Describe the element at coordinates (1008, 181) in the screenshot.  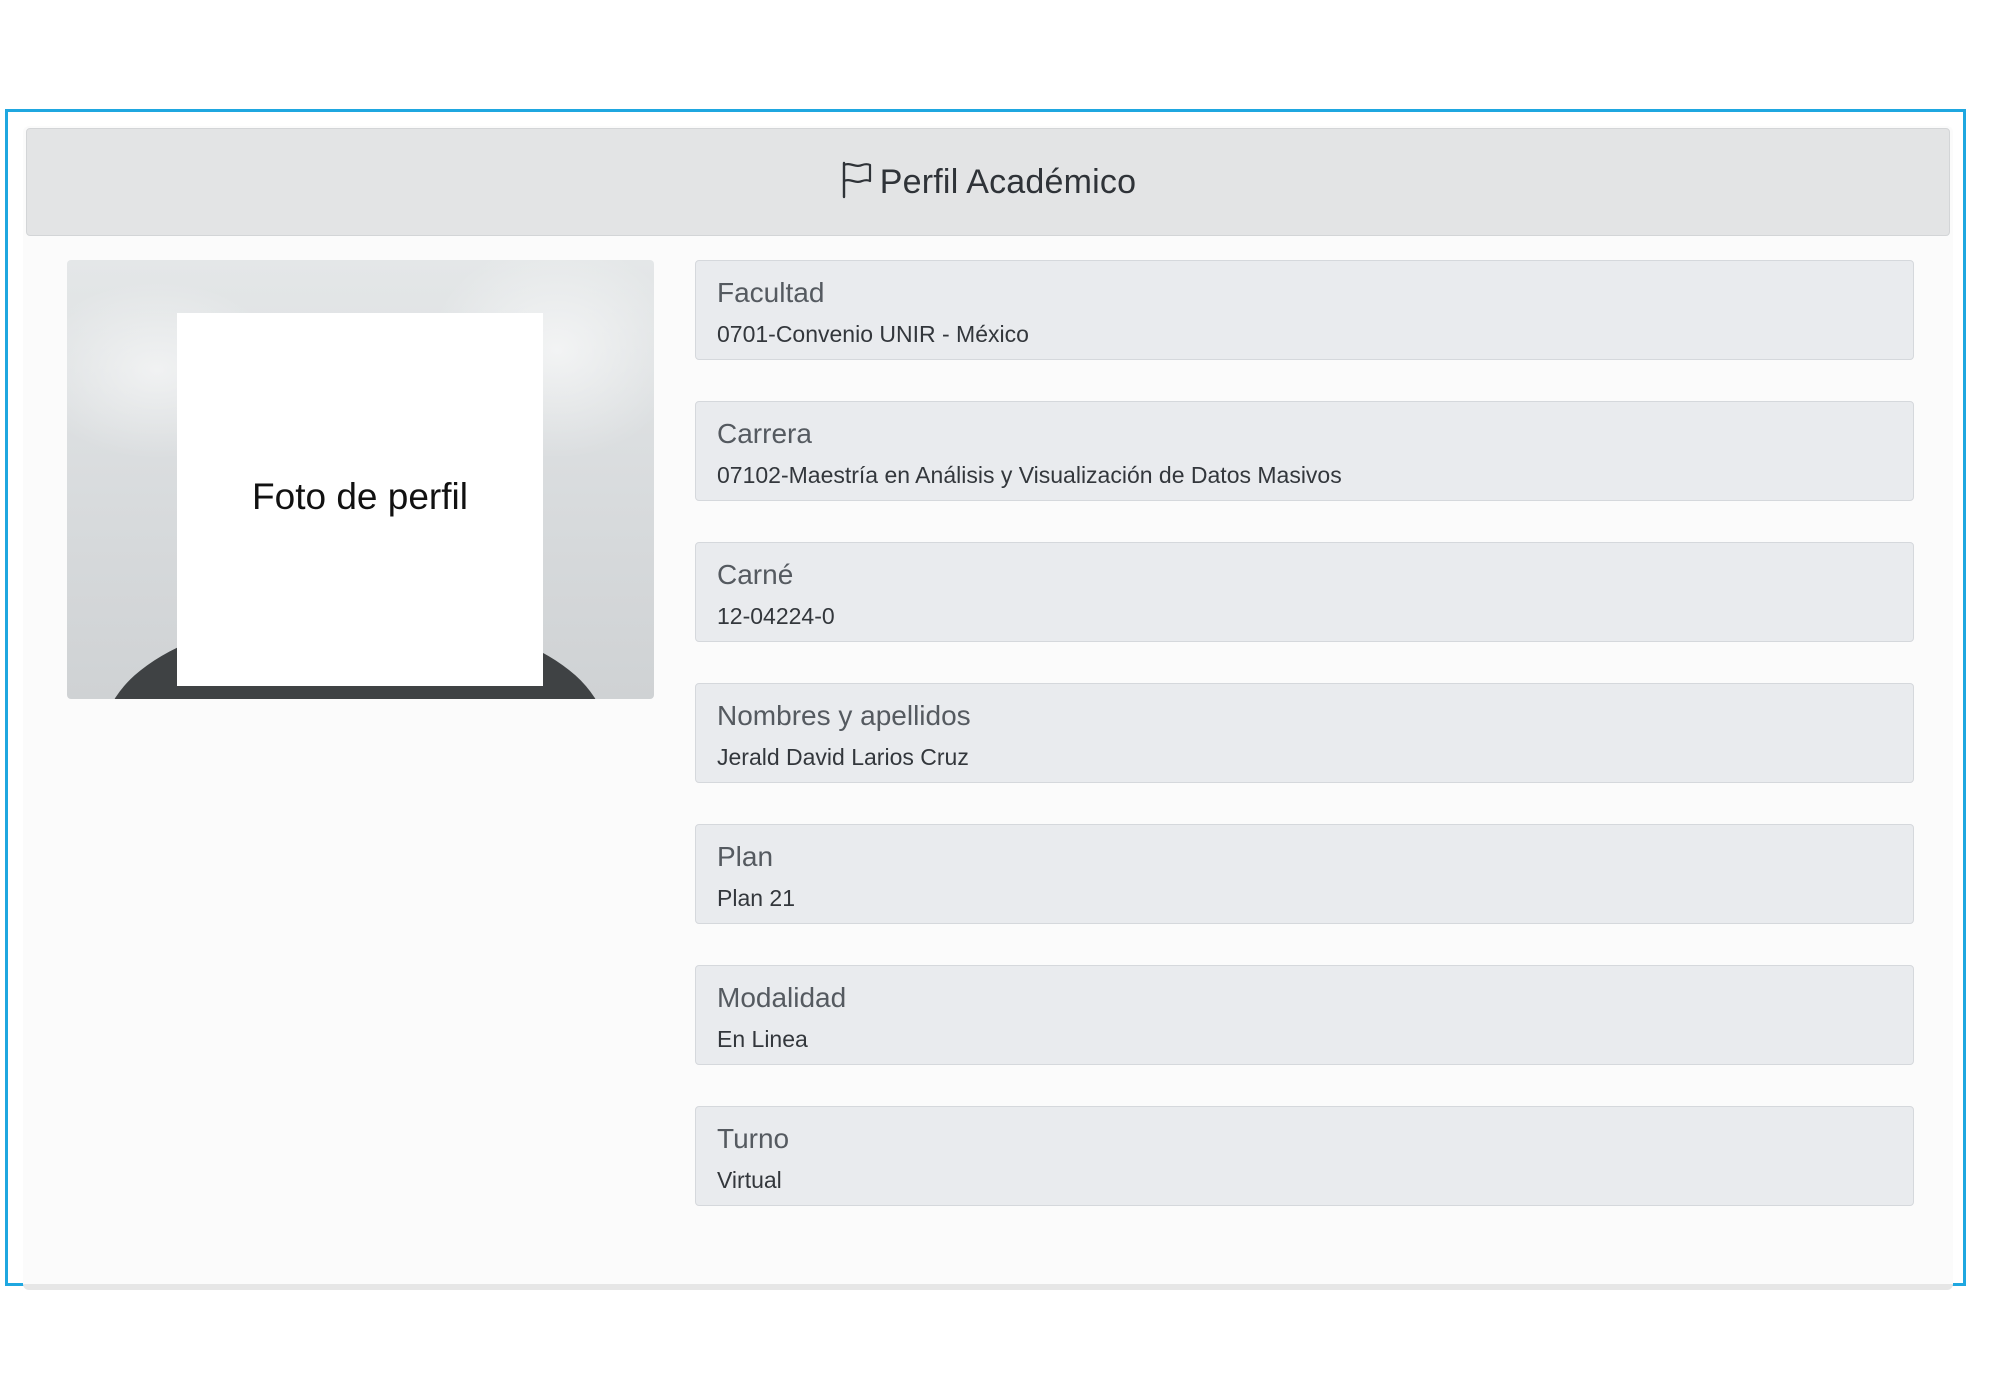
I see `page-title: Perfil Académico` at that location.